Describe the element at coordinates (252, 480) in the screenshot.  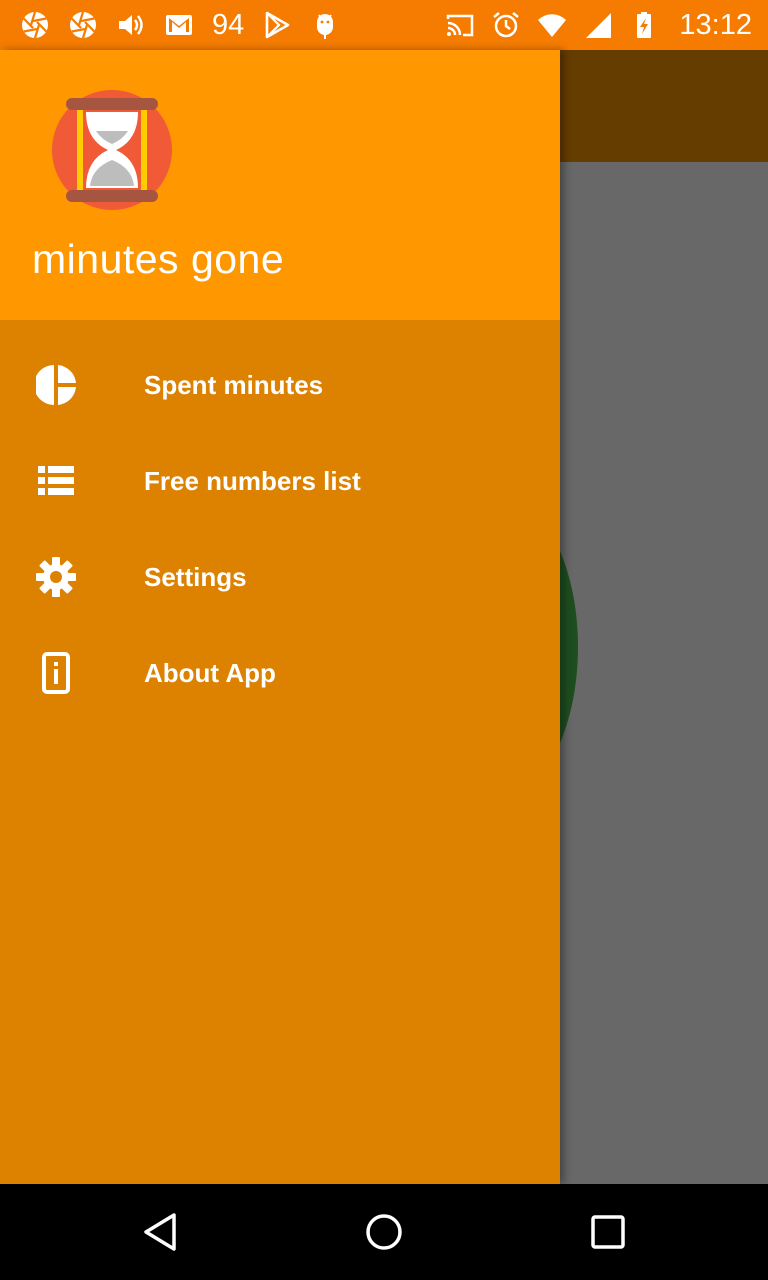
I see `menu-item-label: Free numbers list` at that location.